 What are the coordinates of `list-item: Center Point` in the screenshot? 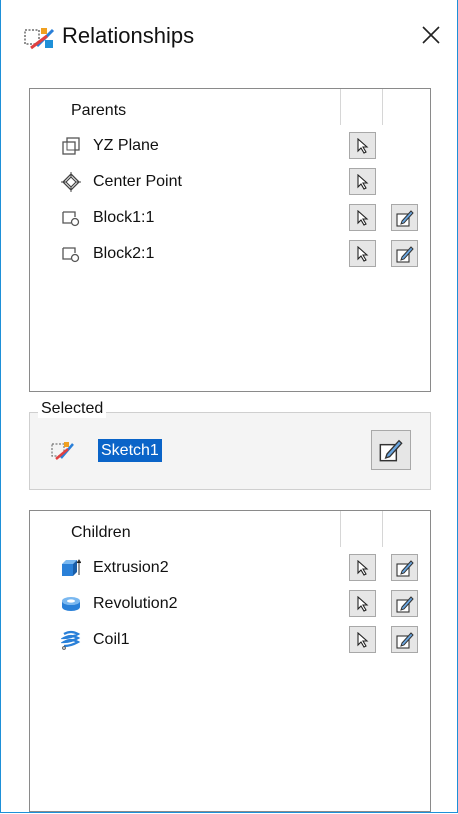 It's located at (230, 182).